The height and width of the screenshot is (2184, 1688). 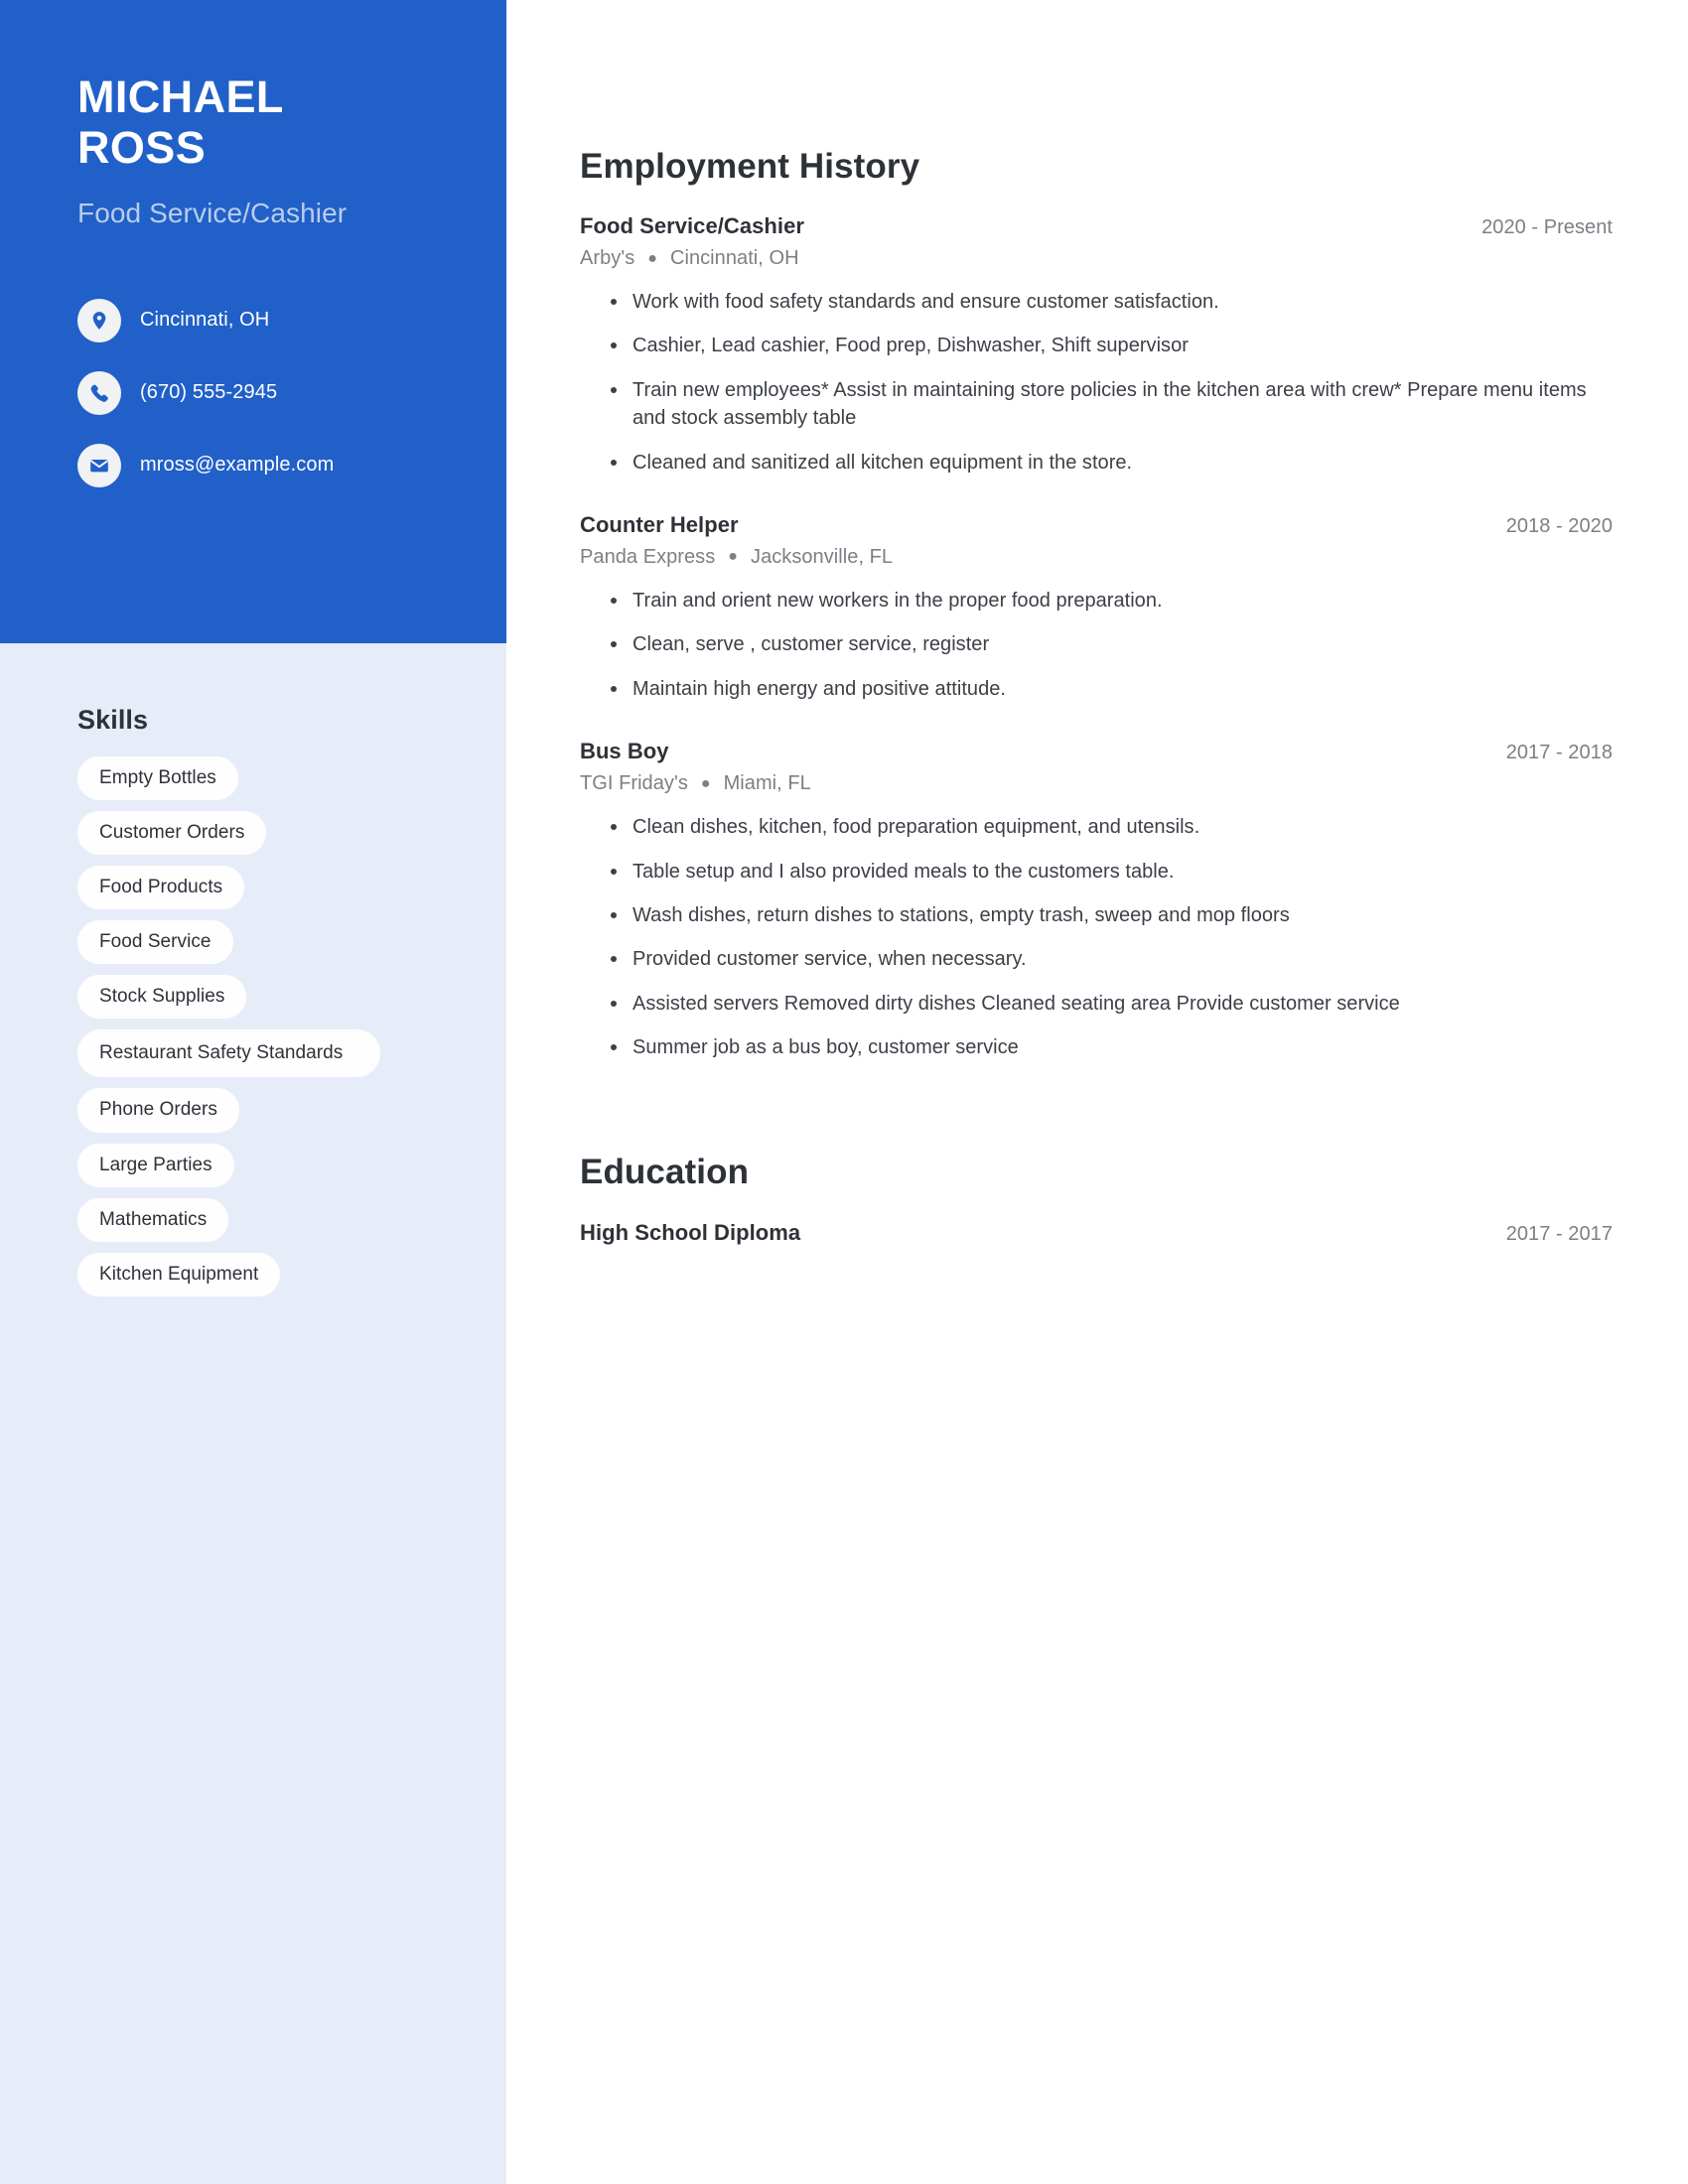 I want to click on candidate-job-title: Food Service/Cashier, so click(x=212, y=212).